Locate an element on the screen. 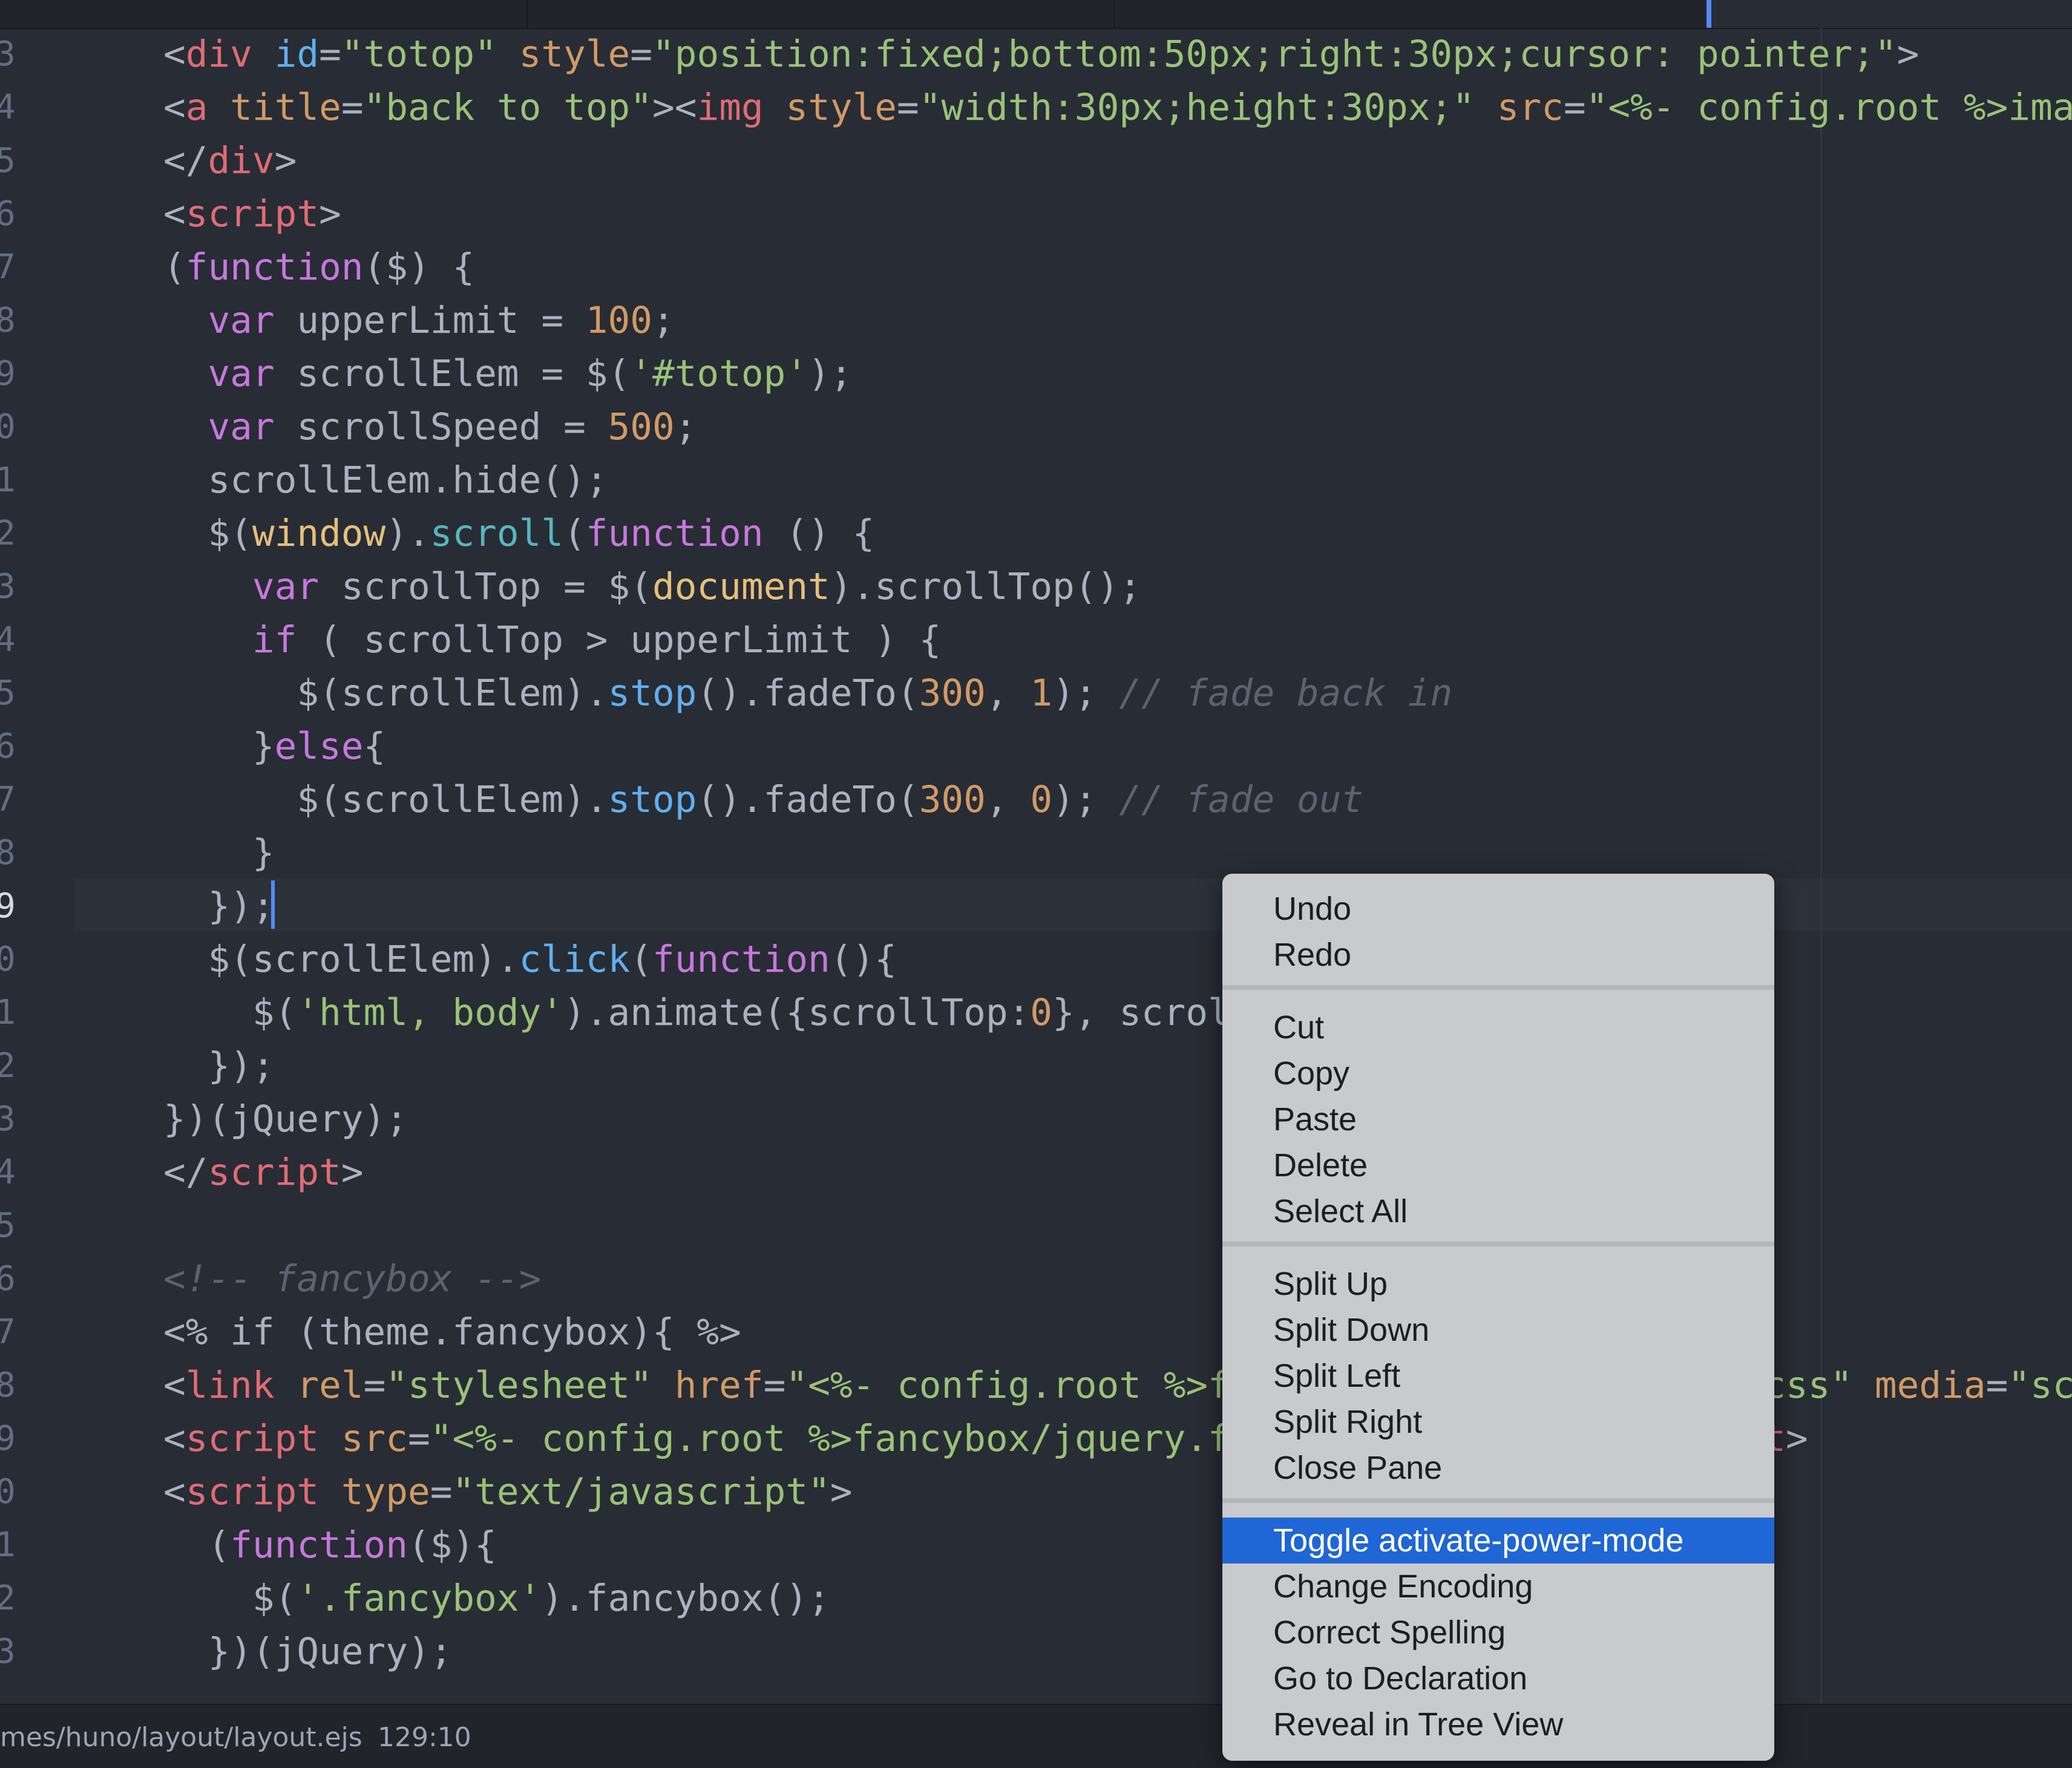  code-token: "back to top" is located at coordinates (508, 107).